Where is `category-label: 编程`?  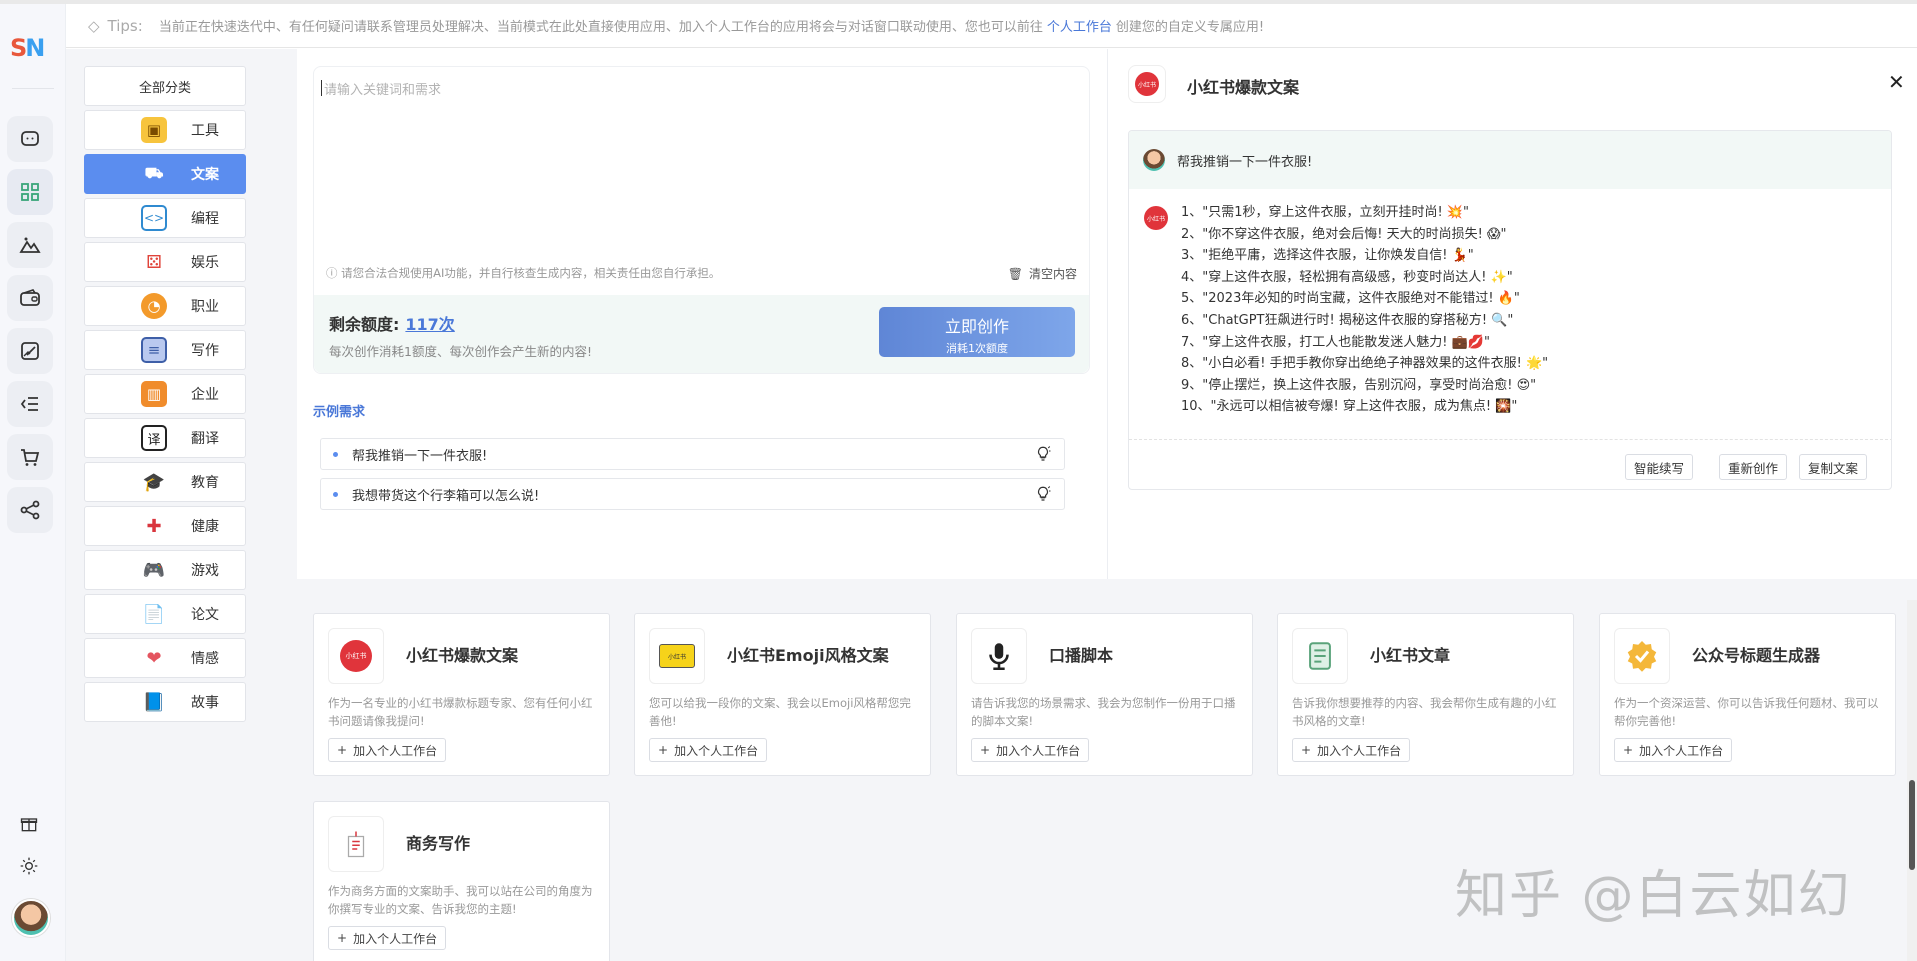 category-label: 编程 is located at coordinates (205, 219).